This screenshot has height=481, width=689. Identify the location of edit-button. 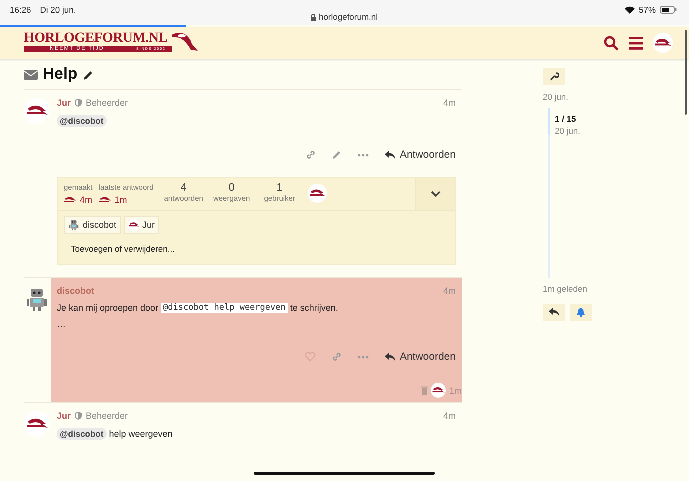
(337, 155).